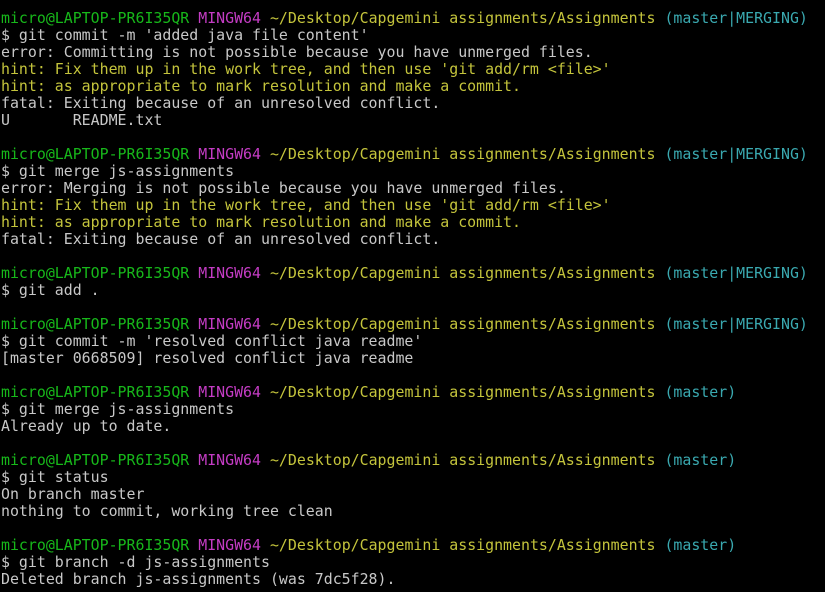 This screenshot has width=825, height=592. Describe the element at coordinates (167, 511) in the screenshot. I see `terminal-text: nothing to commit, working tree clean` at that location.